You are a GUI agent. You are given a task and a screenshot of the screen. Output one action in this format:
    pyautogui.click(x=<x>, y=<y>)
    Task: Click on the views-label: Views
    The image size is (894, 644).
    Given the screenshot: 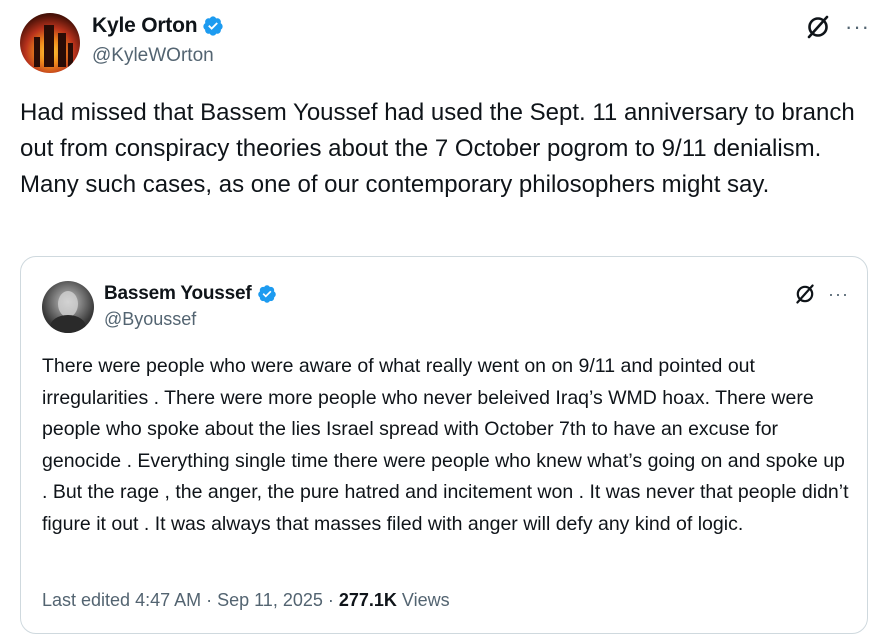 What is the action you would take?
    pyautogui.click(x=423, y=600)
    